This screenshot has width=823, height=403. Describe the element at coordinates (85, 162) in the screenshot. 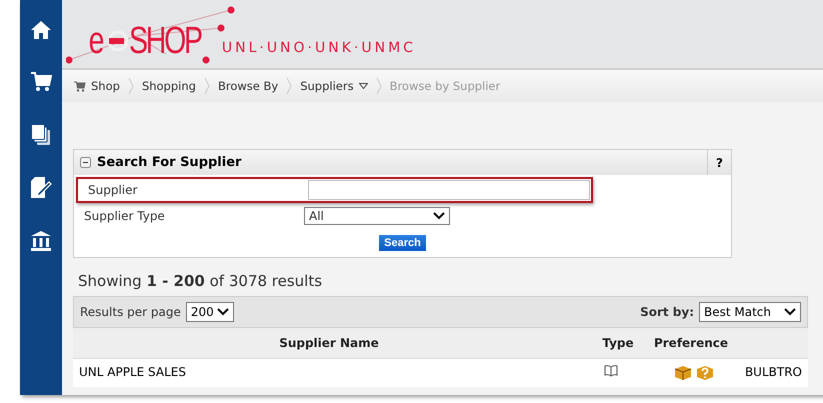

I see `collapse-toggle` at that location.